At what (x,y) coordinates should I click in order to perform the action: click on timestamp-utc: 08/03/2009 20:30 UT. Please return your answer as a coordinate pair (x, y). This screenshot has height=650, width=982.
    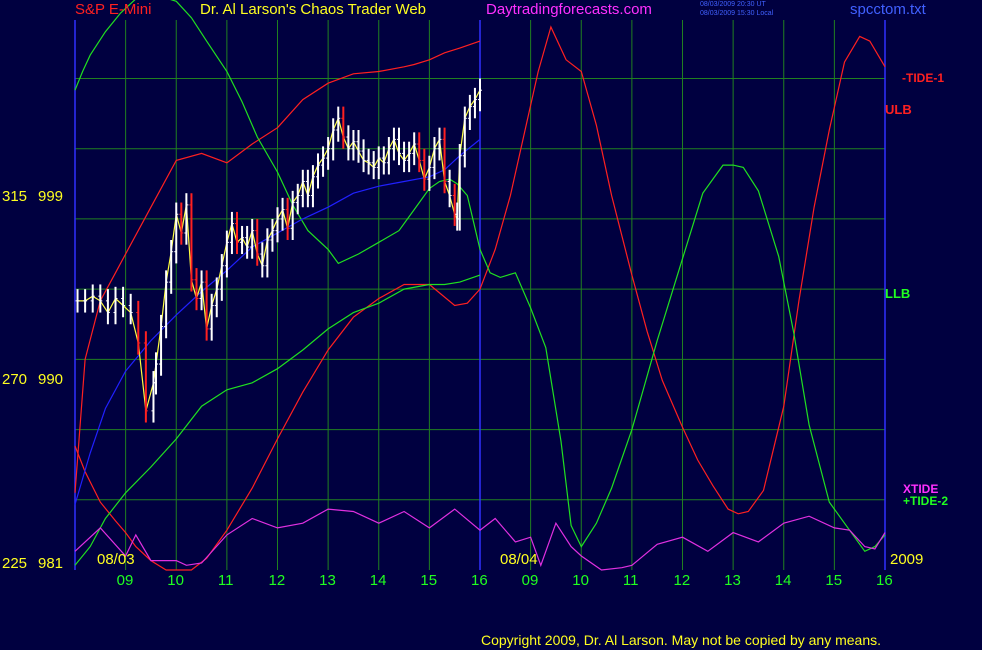
    Looking at the image, I should click on (733, 4).